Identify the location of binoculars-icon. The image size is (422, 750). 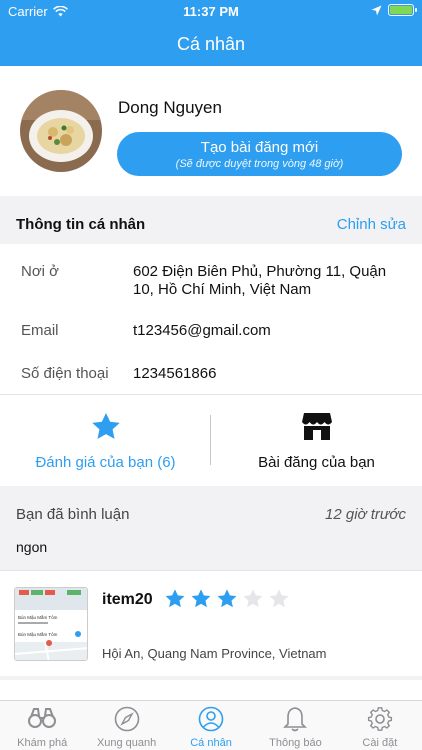
(42, 718).